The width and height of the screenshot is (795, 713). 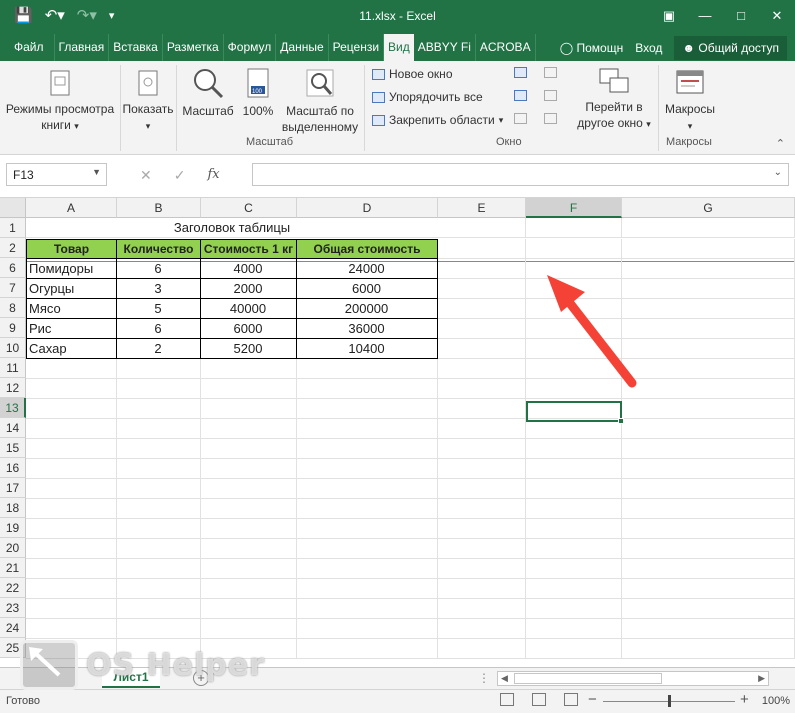 What do you see at coordinates (148, 101) in the screenshot?
I see `show-button: Показать ▾` at bounding box center [148, 101].